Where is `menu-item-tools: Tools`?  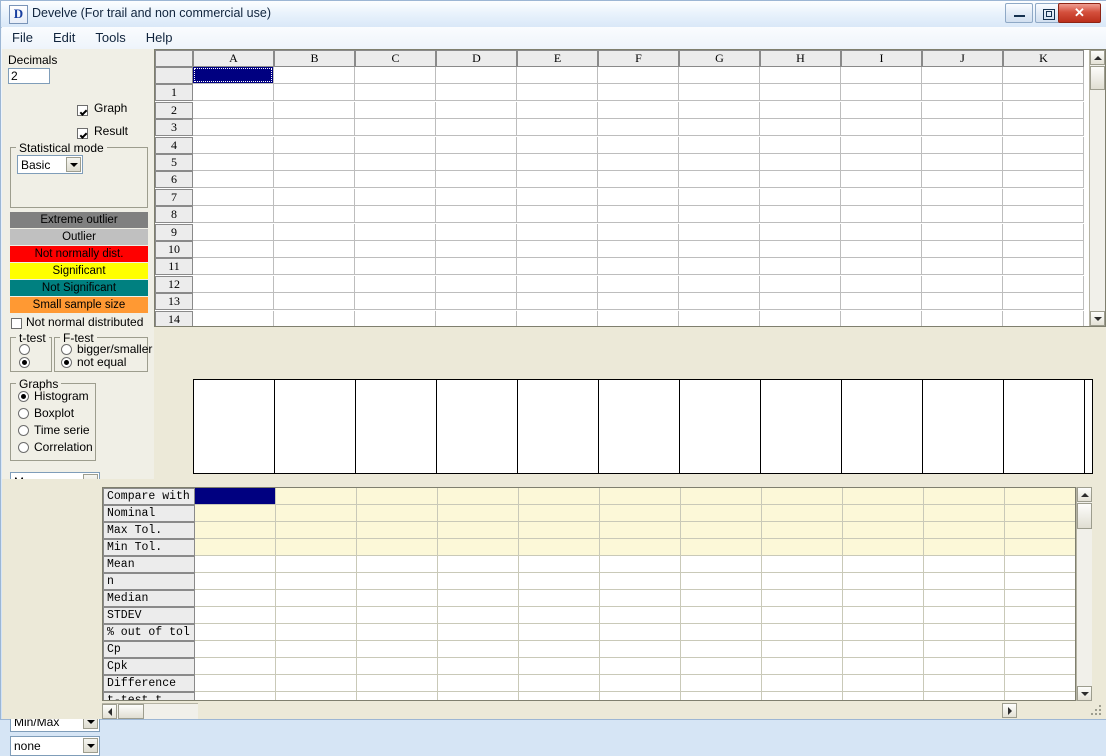
menu-item-tools: Tools is located at coordinates (110, 38).